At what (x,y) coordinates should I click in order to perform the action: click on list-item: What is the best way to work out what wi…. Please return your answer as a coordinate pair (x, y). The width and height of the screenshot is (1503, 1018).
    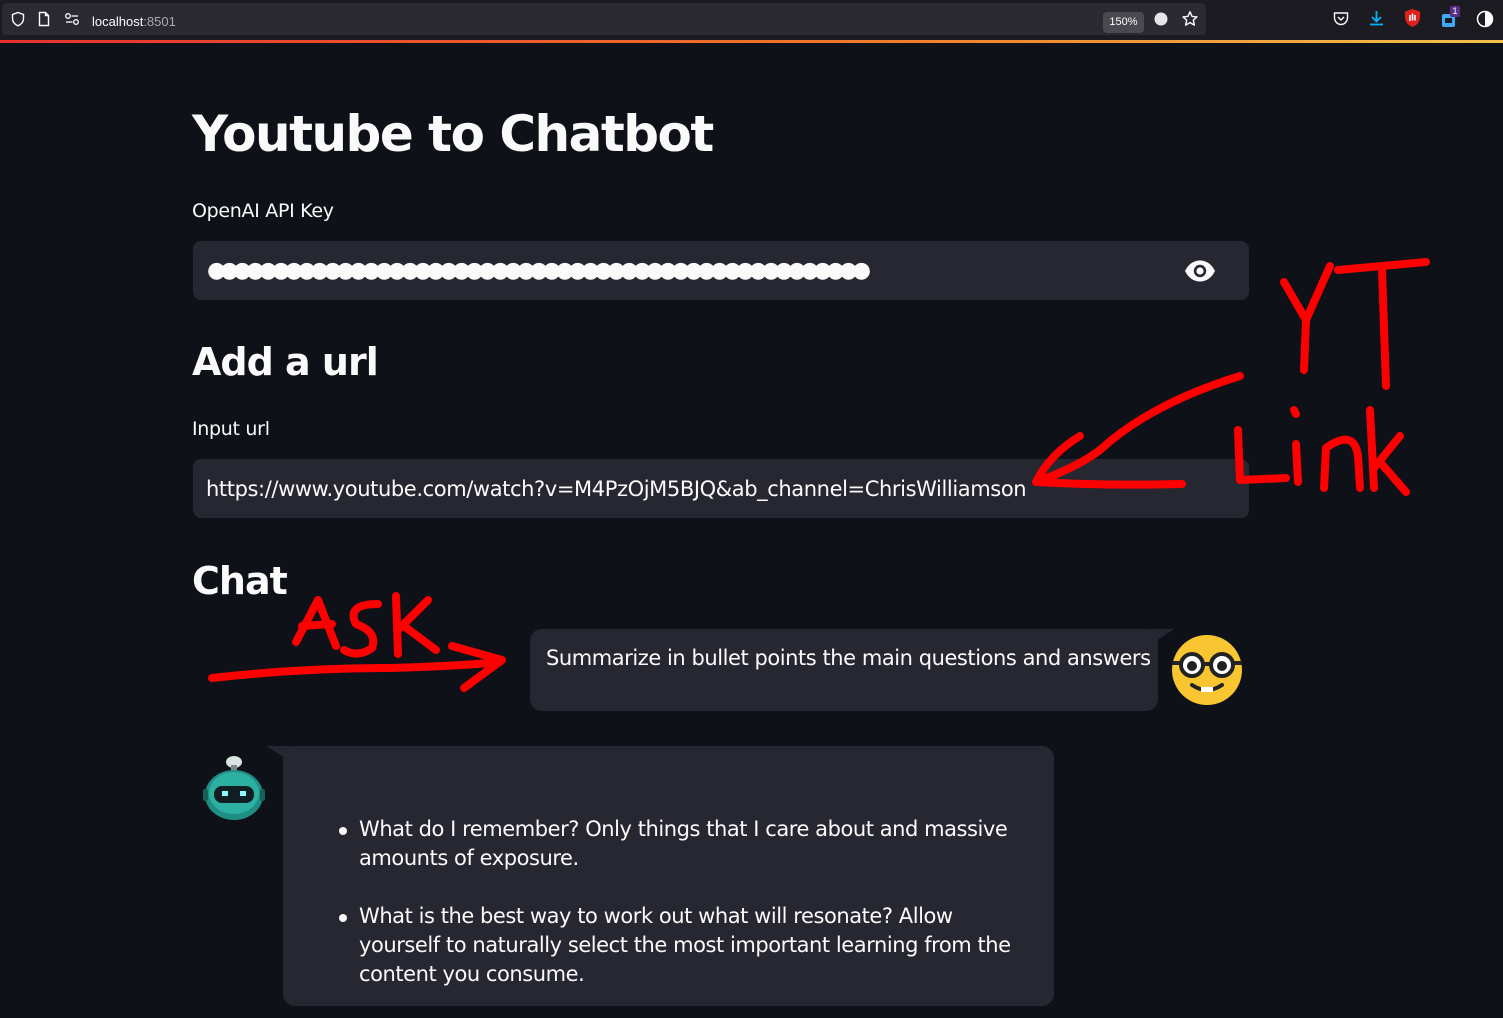
    Looking at the image, I should click on (684, 945).